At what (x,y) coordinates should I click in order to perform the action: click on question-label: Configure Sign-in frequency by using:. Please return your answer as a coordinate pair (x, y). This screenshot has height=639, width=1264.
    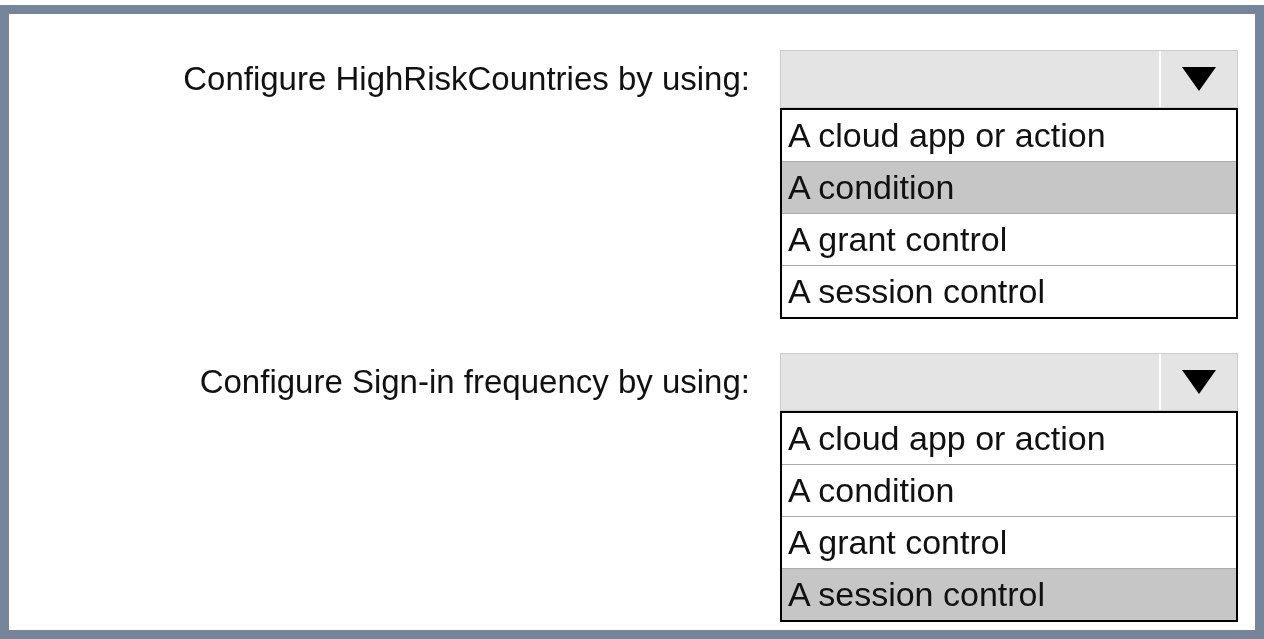
    Looking at the image, I should click on (474, 382).